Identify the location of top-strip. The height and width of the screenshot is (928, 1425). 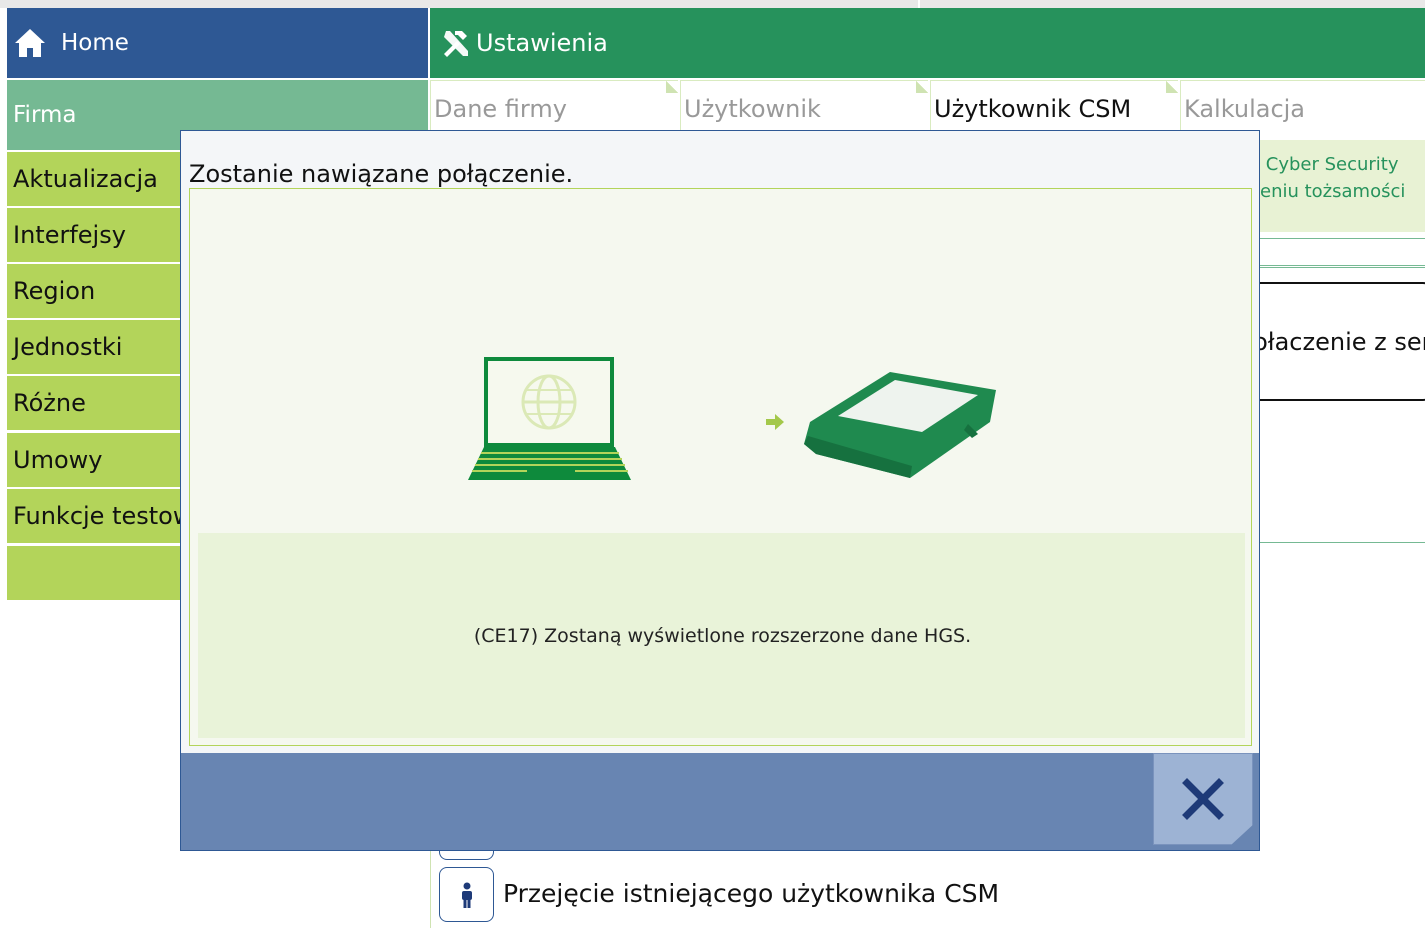
(712, 4).